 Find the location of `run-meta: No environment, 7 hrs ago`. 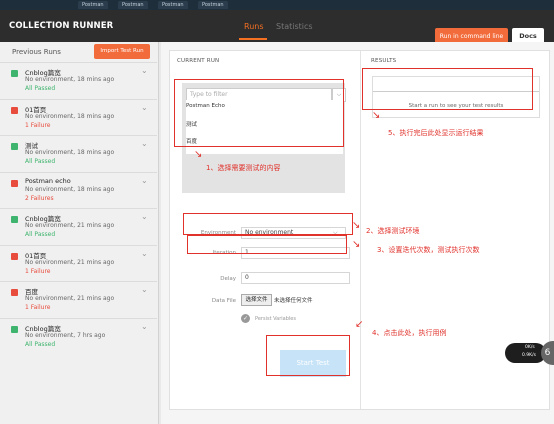

run-meta: No environment, 7 hrs ago is located at coordinates (65, 335).